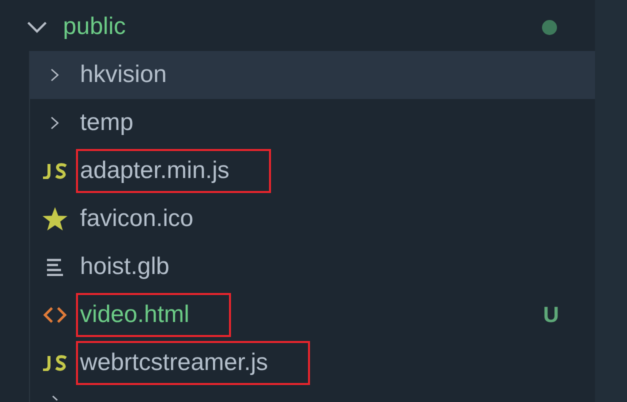  What do you see at coordinates (312, 171) in the screenshot?
I see `tree-item: adapter.min.js` at bounding box center [312, 171].